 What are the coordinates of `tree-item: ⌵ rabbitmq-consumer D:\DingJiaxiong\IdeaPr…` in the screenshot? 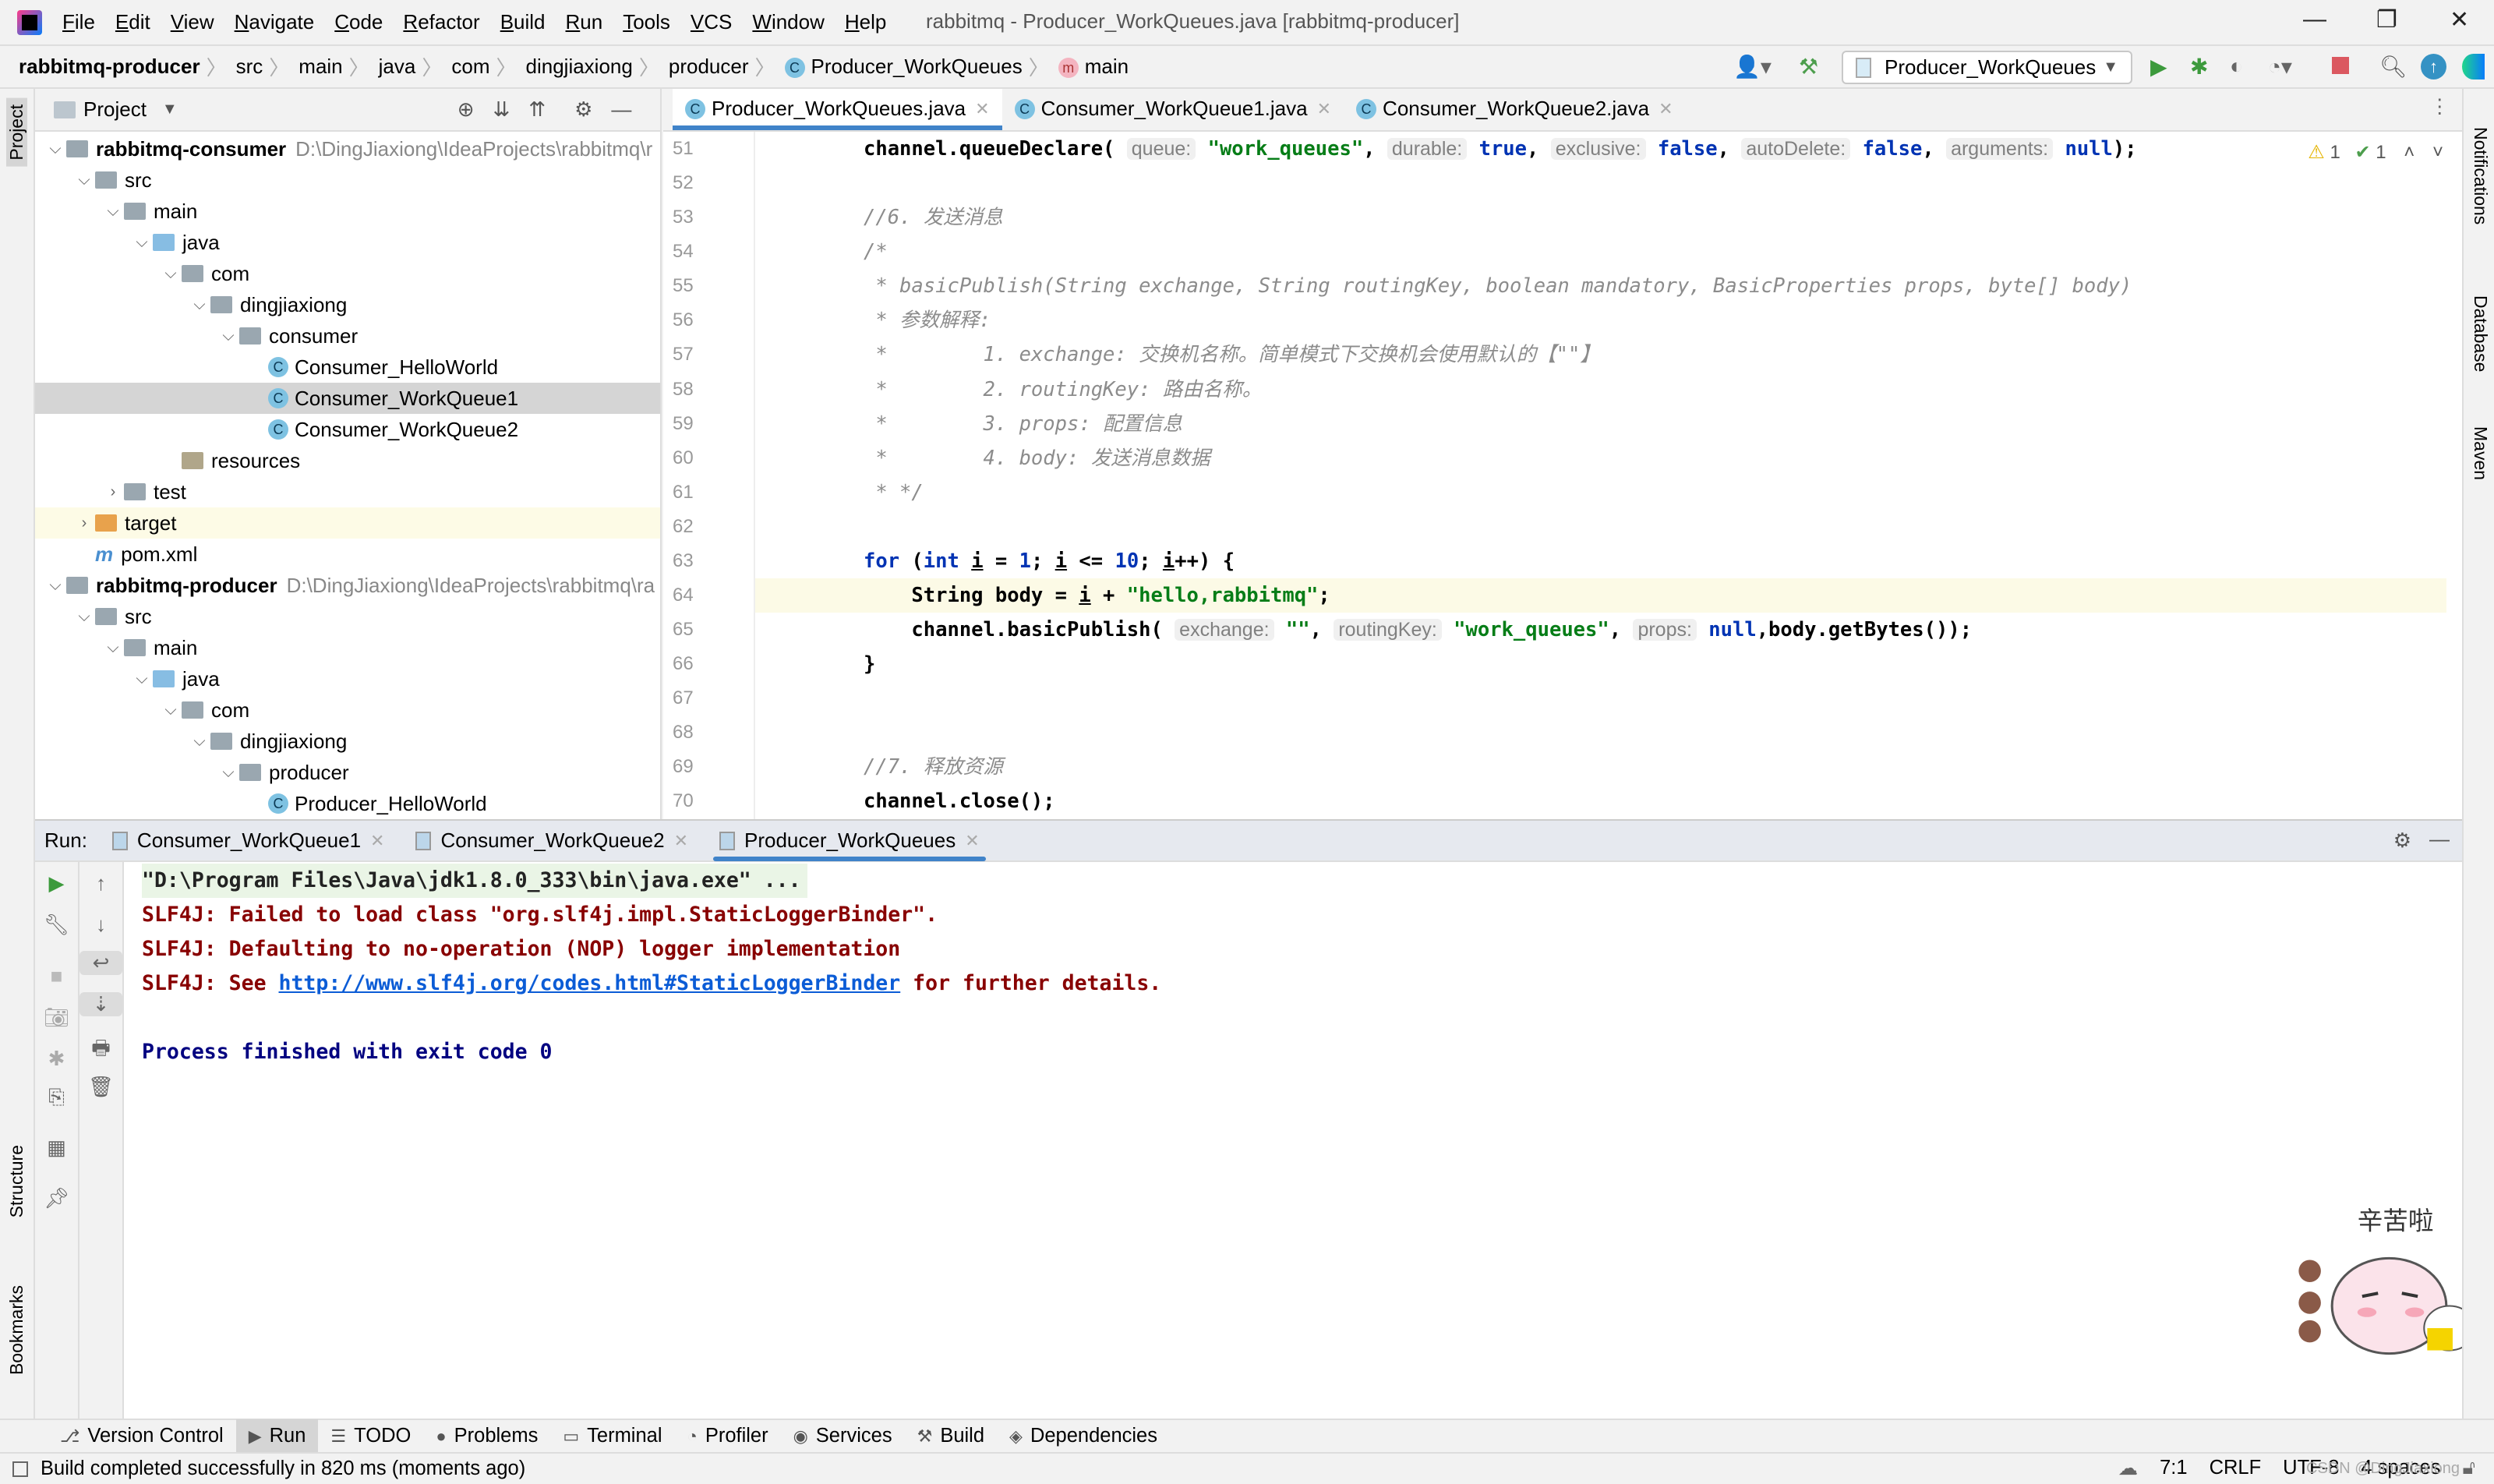 It's located at (347, 148).